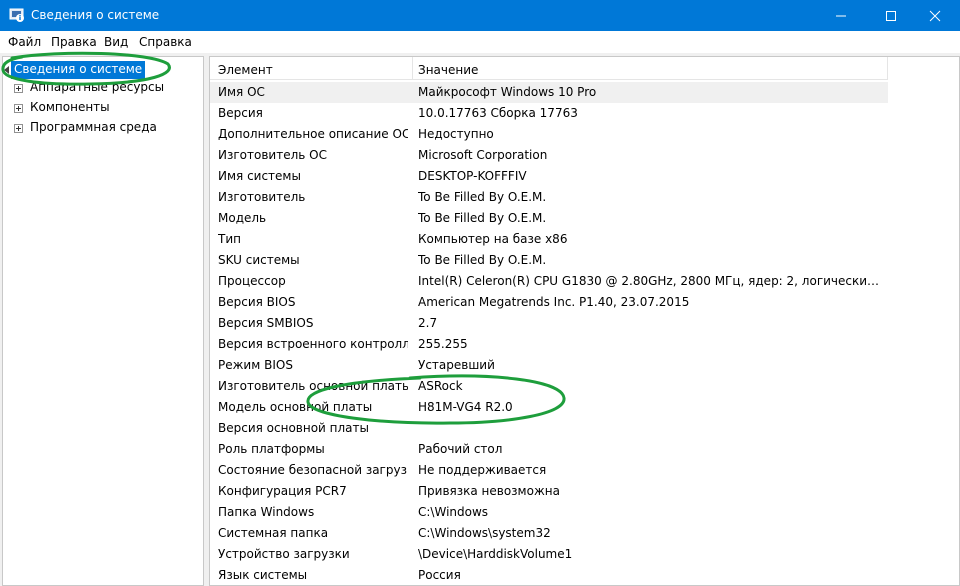  What do you see at coordinates (24, 42) in the screenshot?
I see `menu-file: Файл` at bounding box center [24, 42].